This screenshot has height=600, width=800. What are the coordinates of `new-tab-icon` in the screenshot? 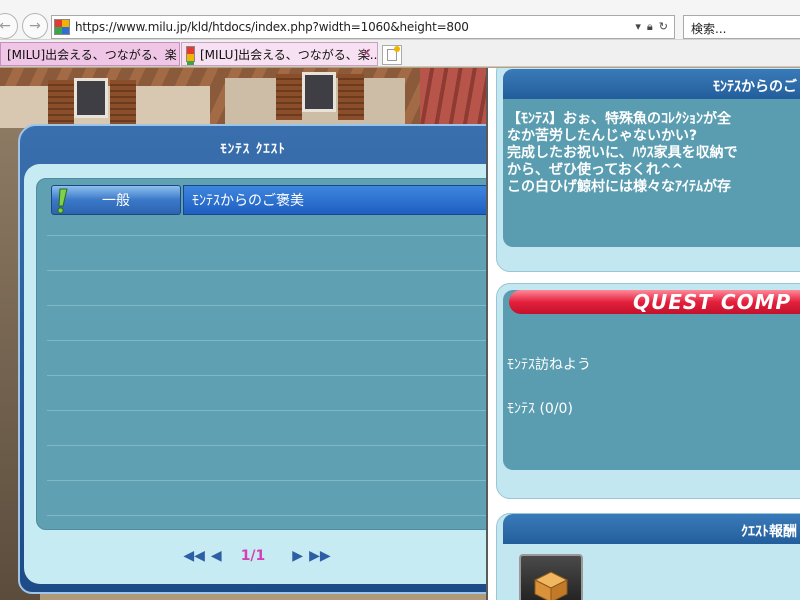 It's located at (393, 53).